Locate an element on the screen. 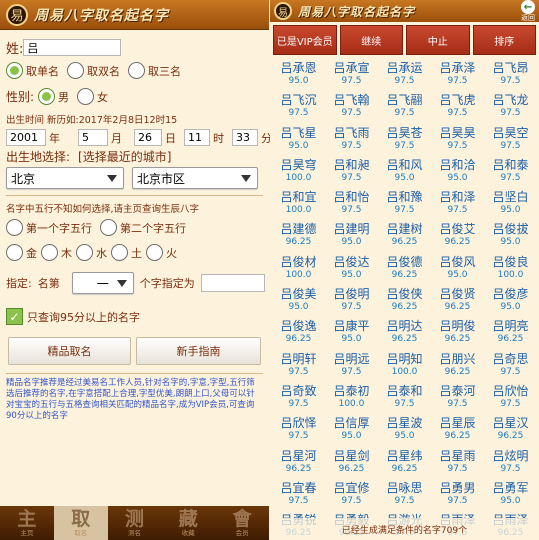  radio-second-char is located at coordinates (108, 227).